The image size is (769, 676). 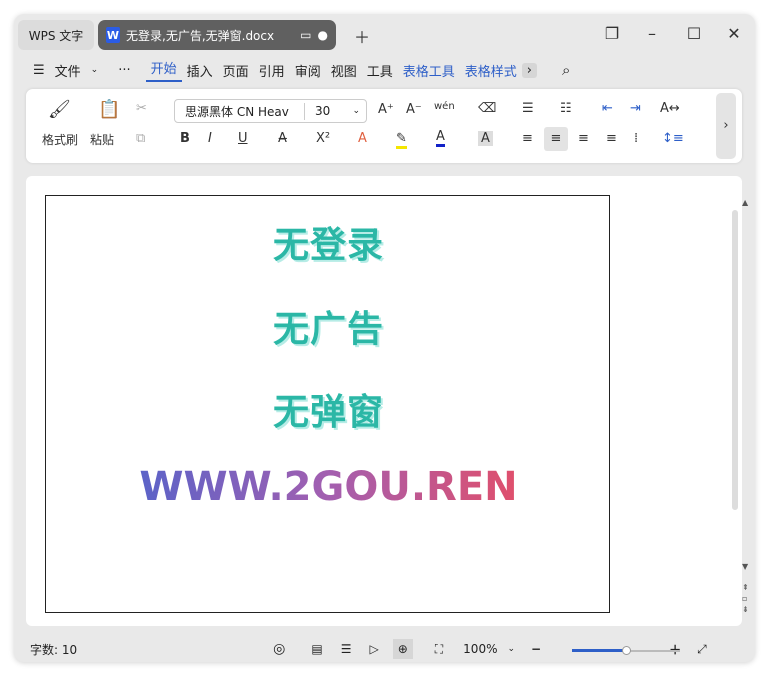 What do you see at coordinates (185, 138) in the screenshot?
I see `bold-button: B` at bounding box center [185, 138].